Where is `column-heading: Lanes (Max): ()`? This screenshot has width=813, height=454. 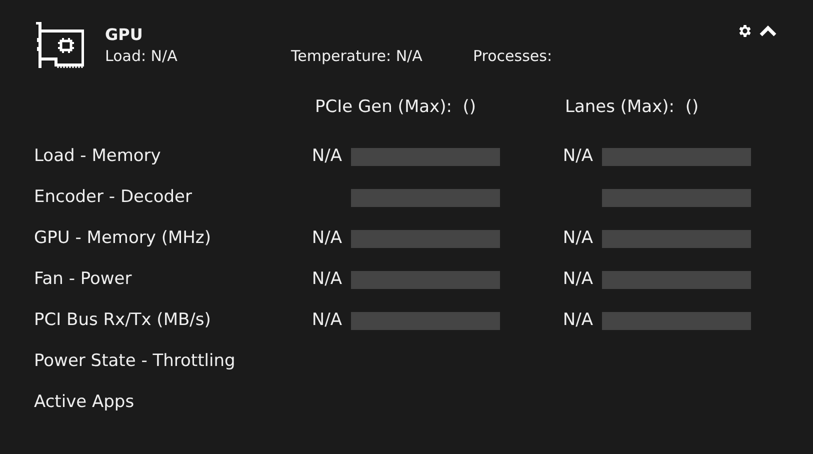
column-heading: Lanes (Max): () is located at coordinates (632, 107).